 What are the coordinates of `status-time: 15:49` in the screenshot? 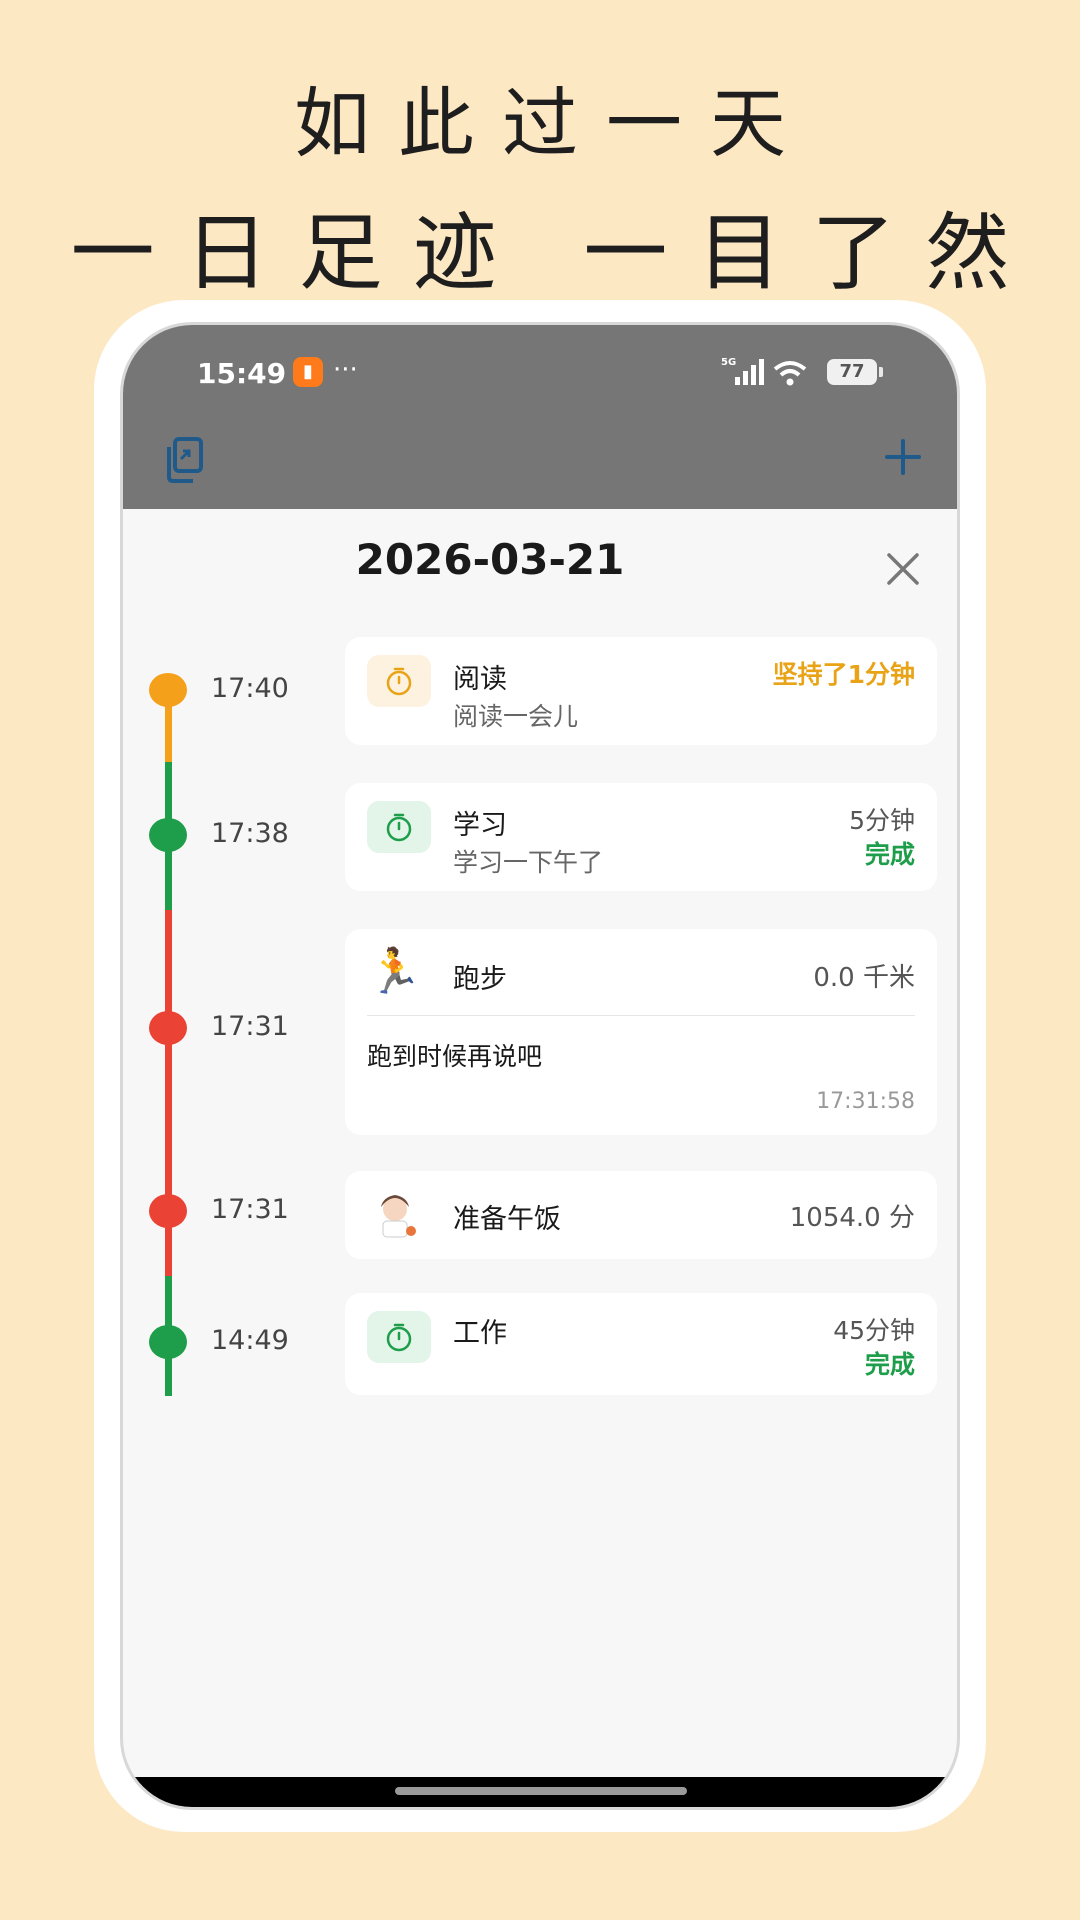 It's located at (242, 373).